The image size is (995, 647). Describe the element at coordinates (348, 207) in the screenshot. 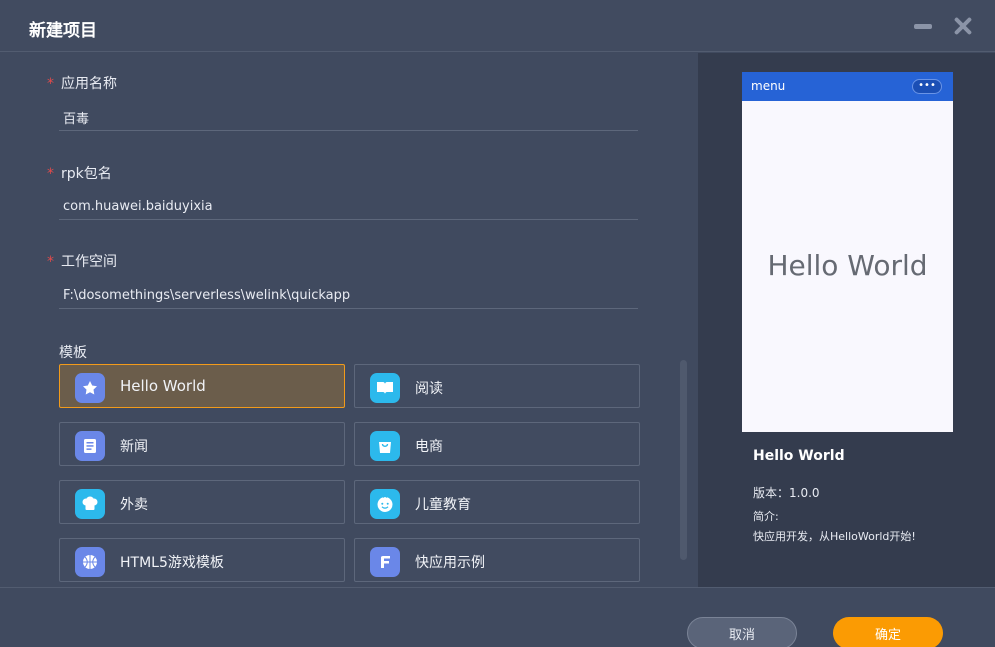

I see `rpk-name-input` at that location.